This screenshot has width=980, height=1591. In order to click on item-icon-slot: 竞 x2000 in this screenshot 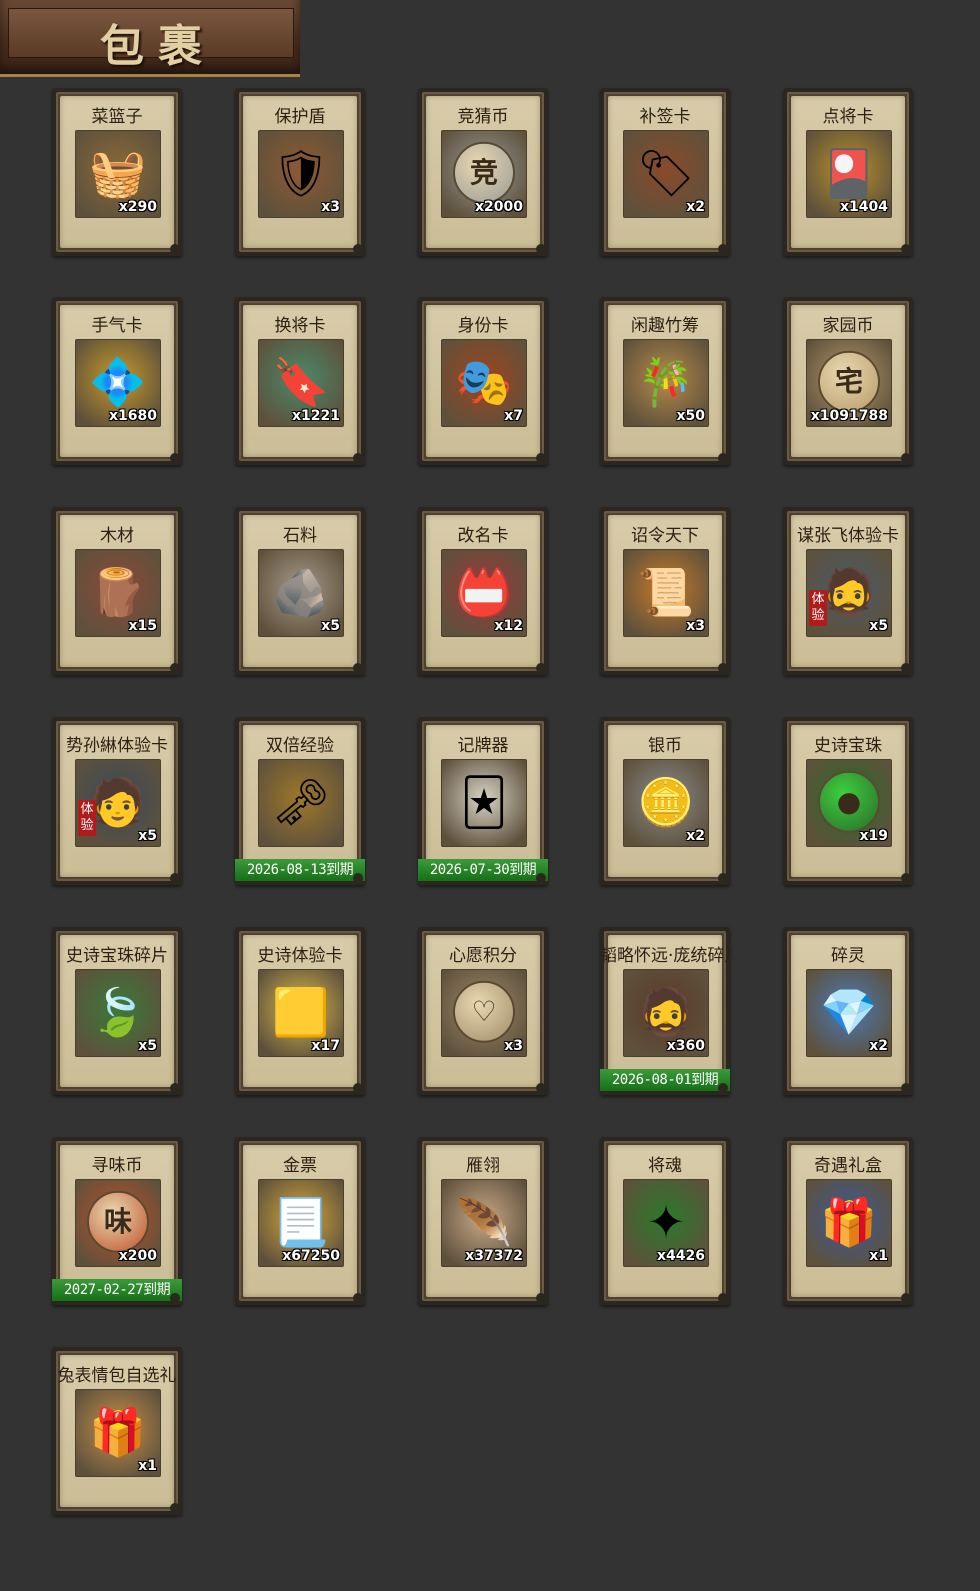, I will do `click(484, 174)`.